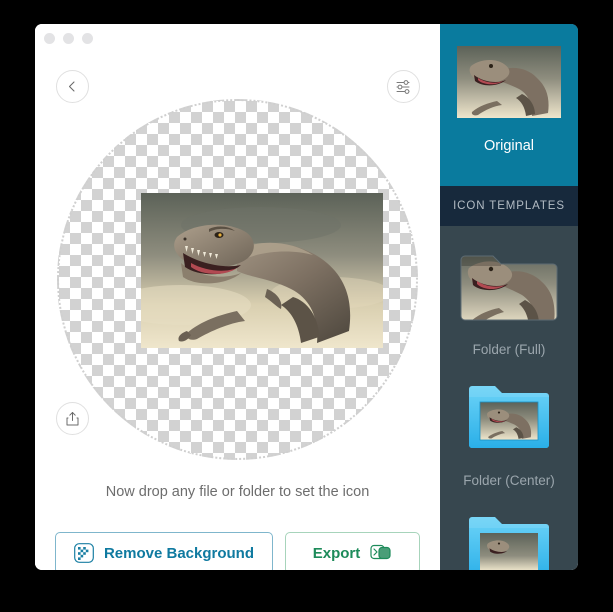  Describe the element at coordinates (509, 82) in the screenshot. I see `original-thumbnail` at that location.